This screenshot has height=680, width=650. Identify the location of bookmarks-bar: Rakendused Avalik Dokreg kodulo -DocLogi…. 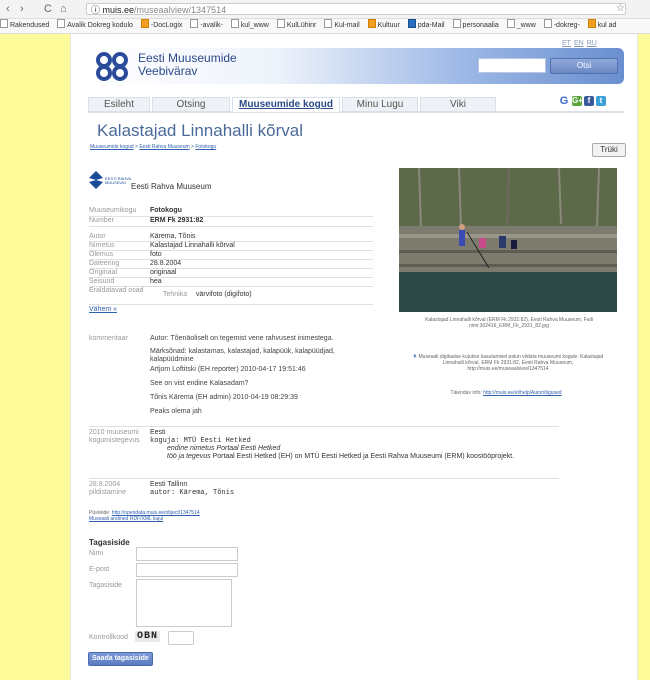
(325, 26).